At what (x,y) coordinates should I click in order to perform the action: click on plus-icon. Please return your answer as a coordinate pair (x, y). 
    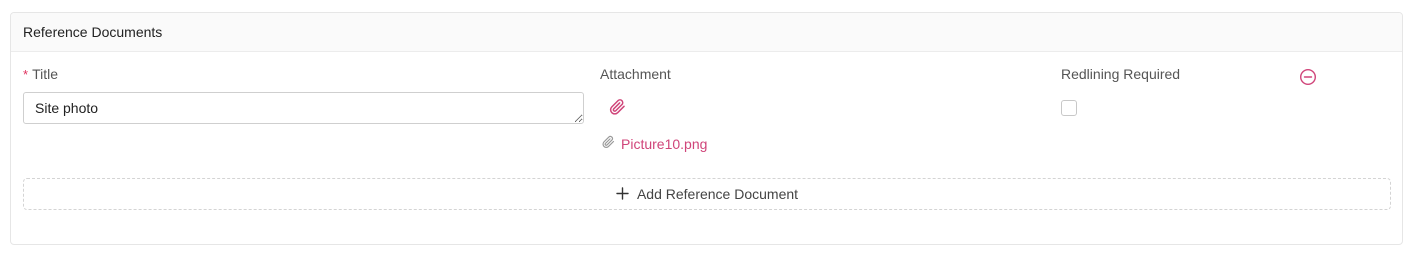
    Looking at the image, I should click on (622, 194).